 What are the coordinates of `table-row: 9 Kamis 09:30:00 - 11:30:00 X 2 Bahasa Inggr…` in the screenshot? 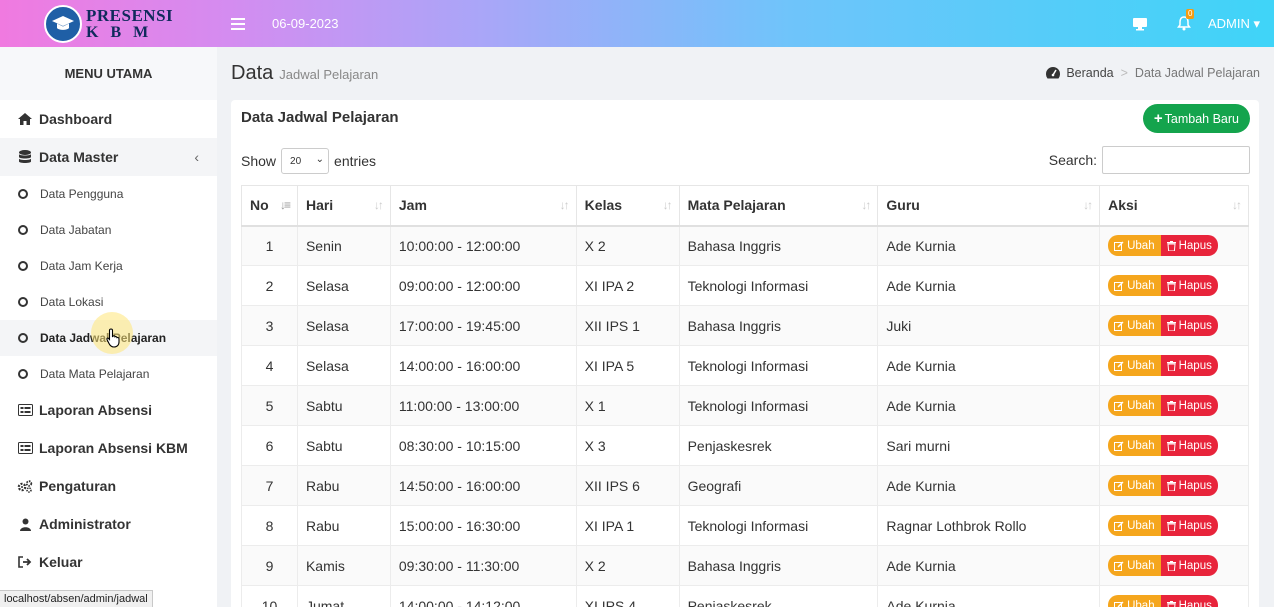 It's located at (745, 565).